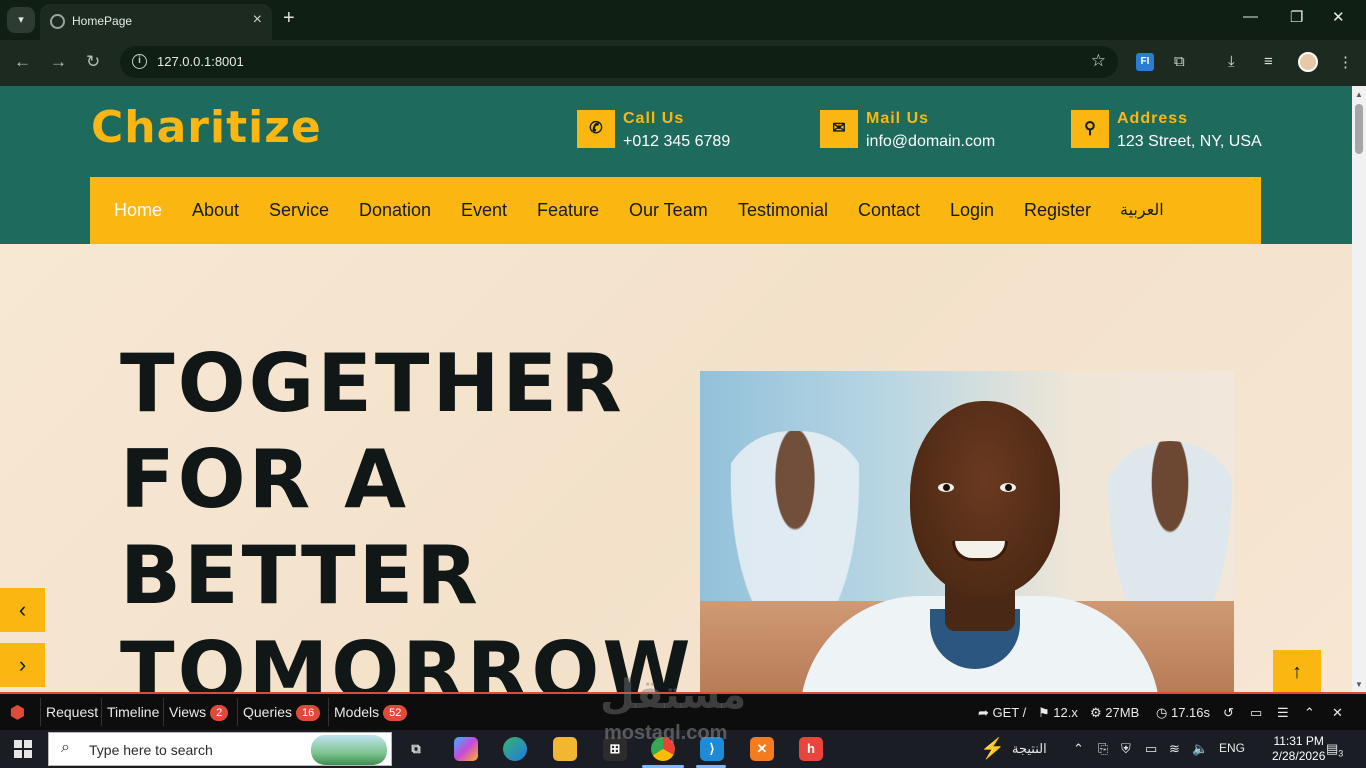  Describe the element at coordinates (139, 61) in the screenshot. I see `site-info-icon: i` at that location.